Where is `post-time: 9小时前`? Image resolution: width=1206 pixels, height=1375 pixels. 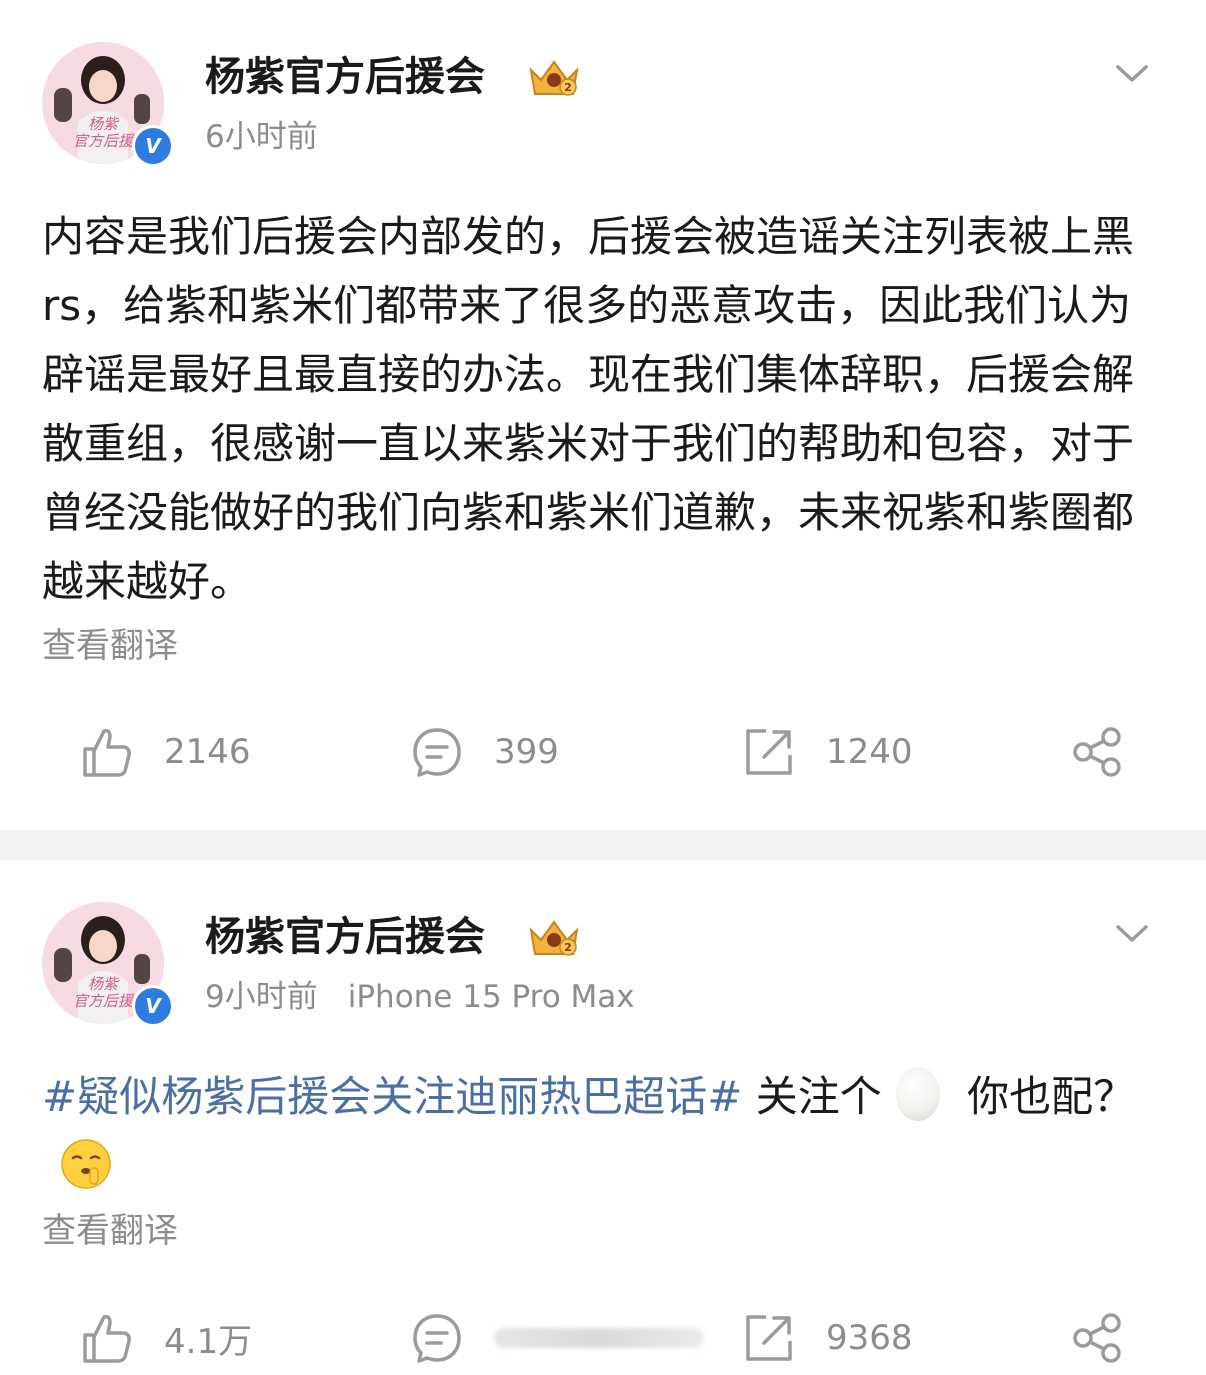 post-time: 9小时前 is located at coordinates (261, 997).